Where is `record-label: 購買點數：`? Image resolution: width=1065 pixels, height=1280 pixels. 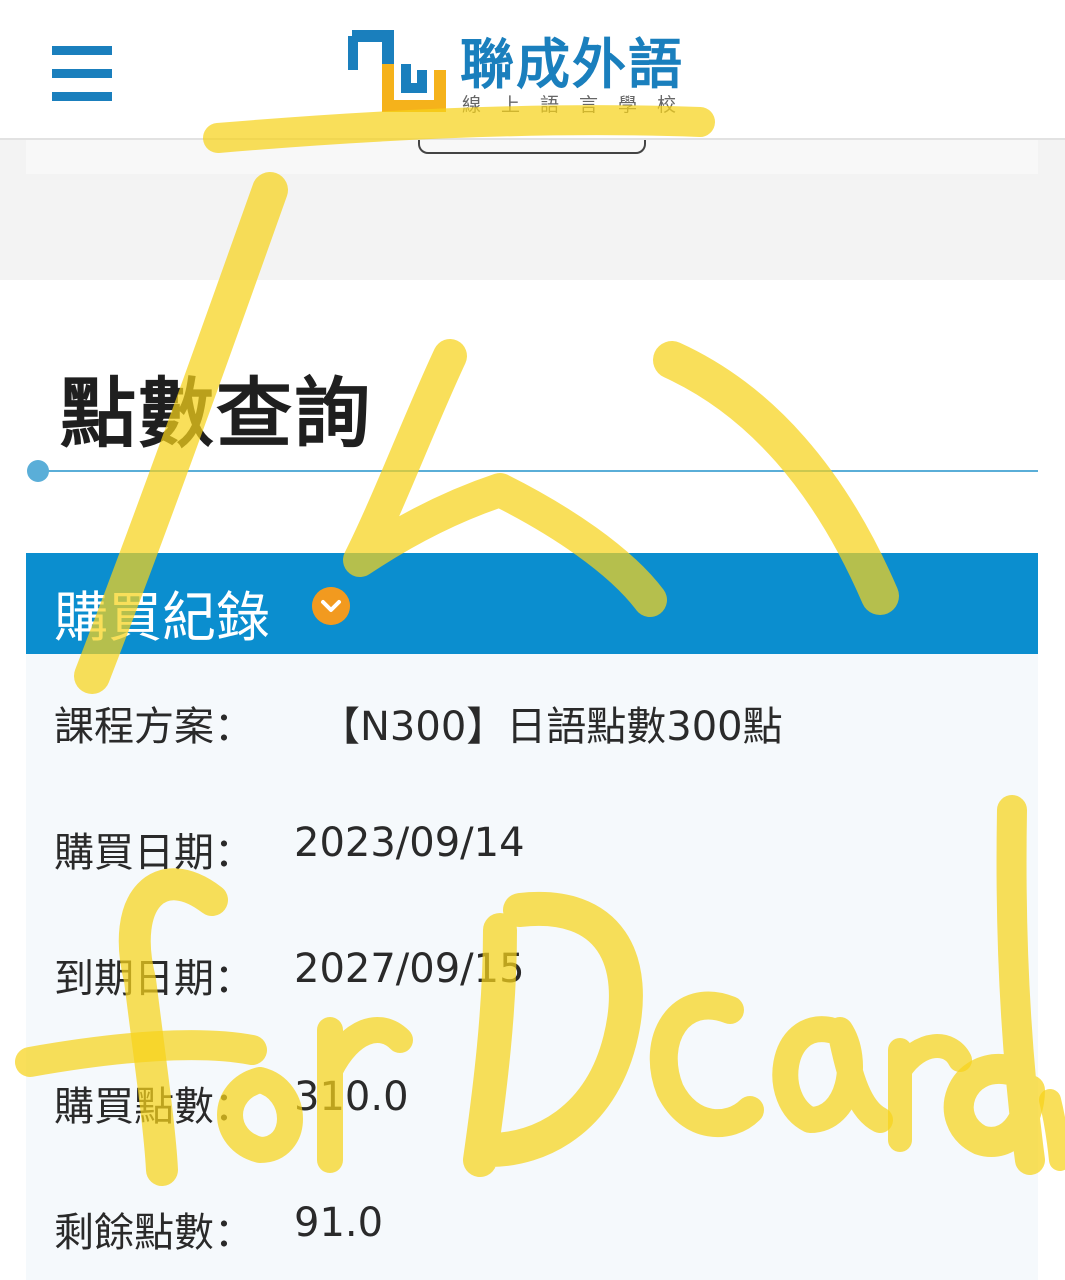 record-label: 購買點數： is located at coordinates (154, 1107).